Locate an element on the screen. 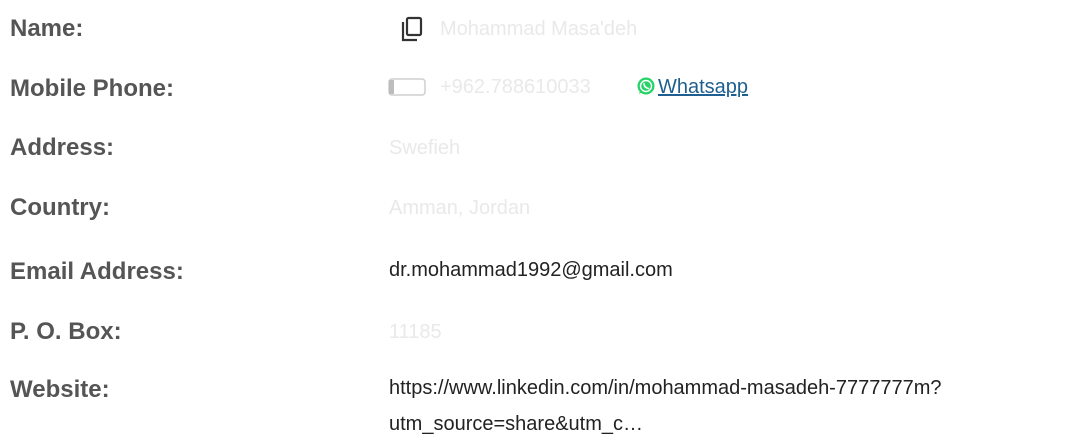 Image resolution: width=1071 pixels, height=443 pixels. email-value: dr.mohammad1992@gmail.com is located at coordinates (531, 270).